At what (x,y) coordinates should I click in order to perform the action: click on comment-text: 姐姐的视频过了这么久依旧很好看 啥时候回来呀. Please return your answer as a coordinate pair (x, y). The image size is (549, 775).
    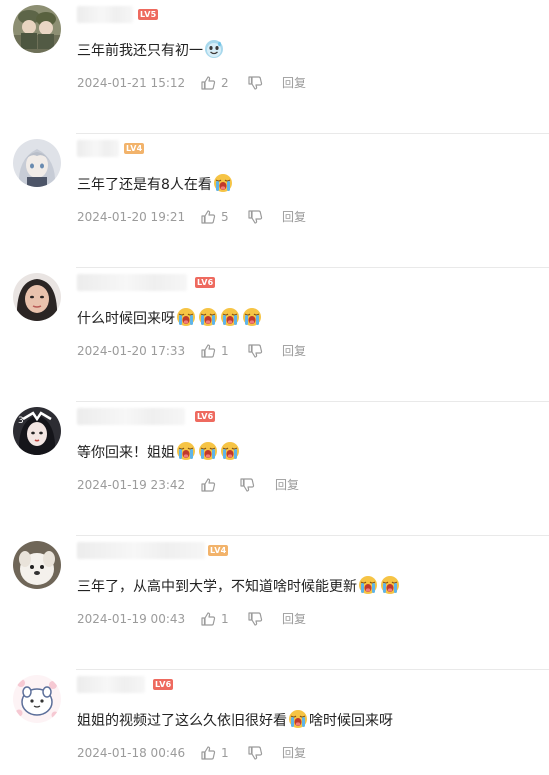
    Looking at the image, I should click on (235, 720).